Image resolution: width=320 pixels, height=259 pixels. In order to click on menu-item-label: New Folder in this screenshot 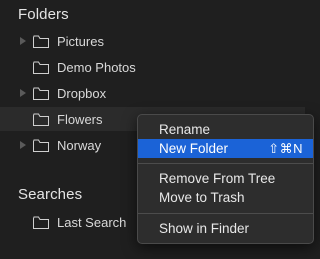, I will do `click(194, 148)`.